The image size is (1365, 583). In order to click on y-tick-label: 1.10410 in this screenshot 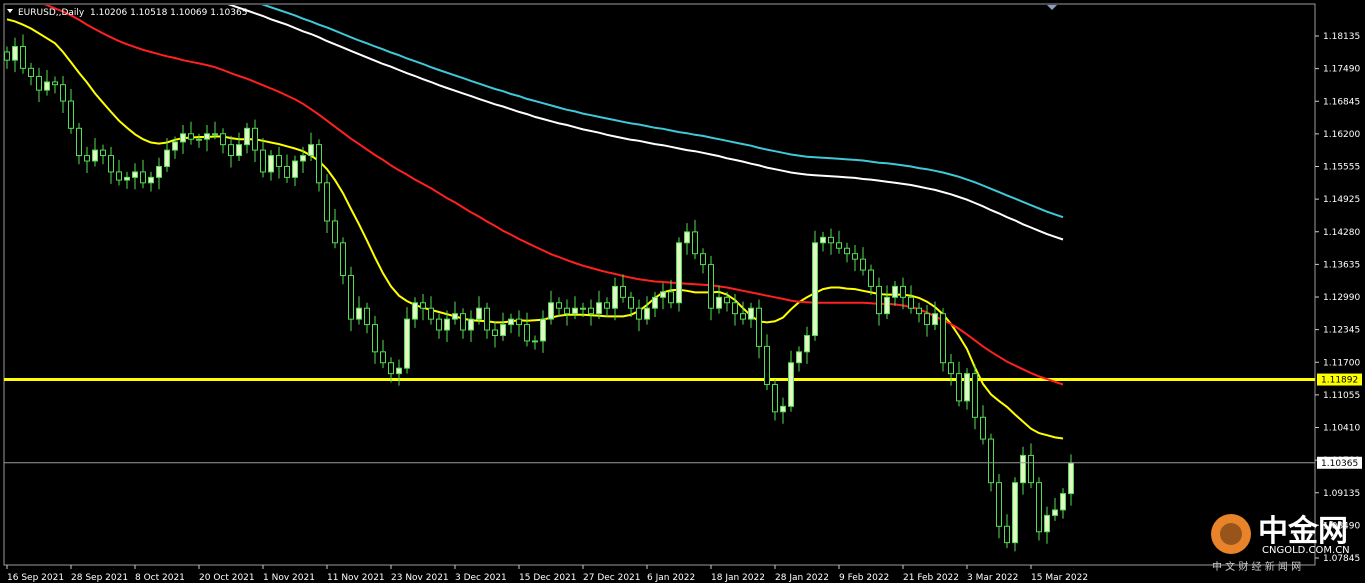, I will do `click(1341, 429)`.